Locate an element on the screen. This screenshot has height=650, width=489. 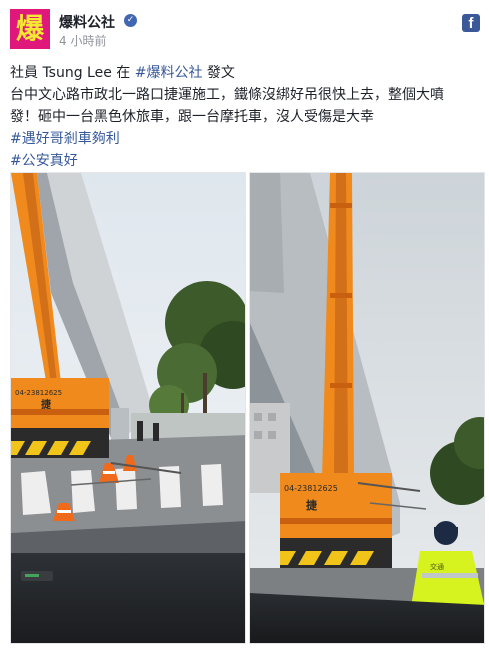
hashtag-link: #遇好哥剎車夠利 is located at coordinates (245, 139).